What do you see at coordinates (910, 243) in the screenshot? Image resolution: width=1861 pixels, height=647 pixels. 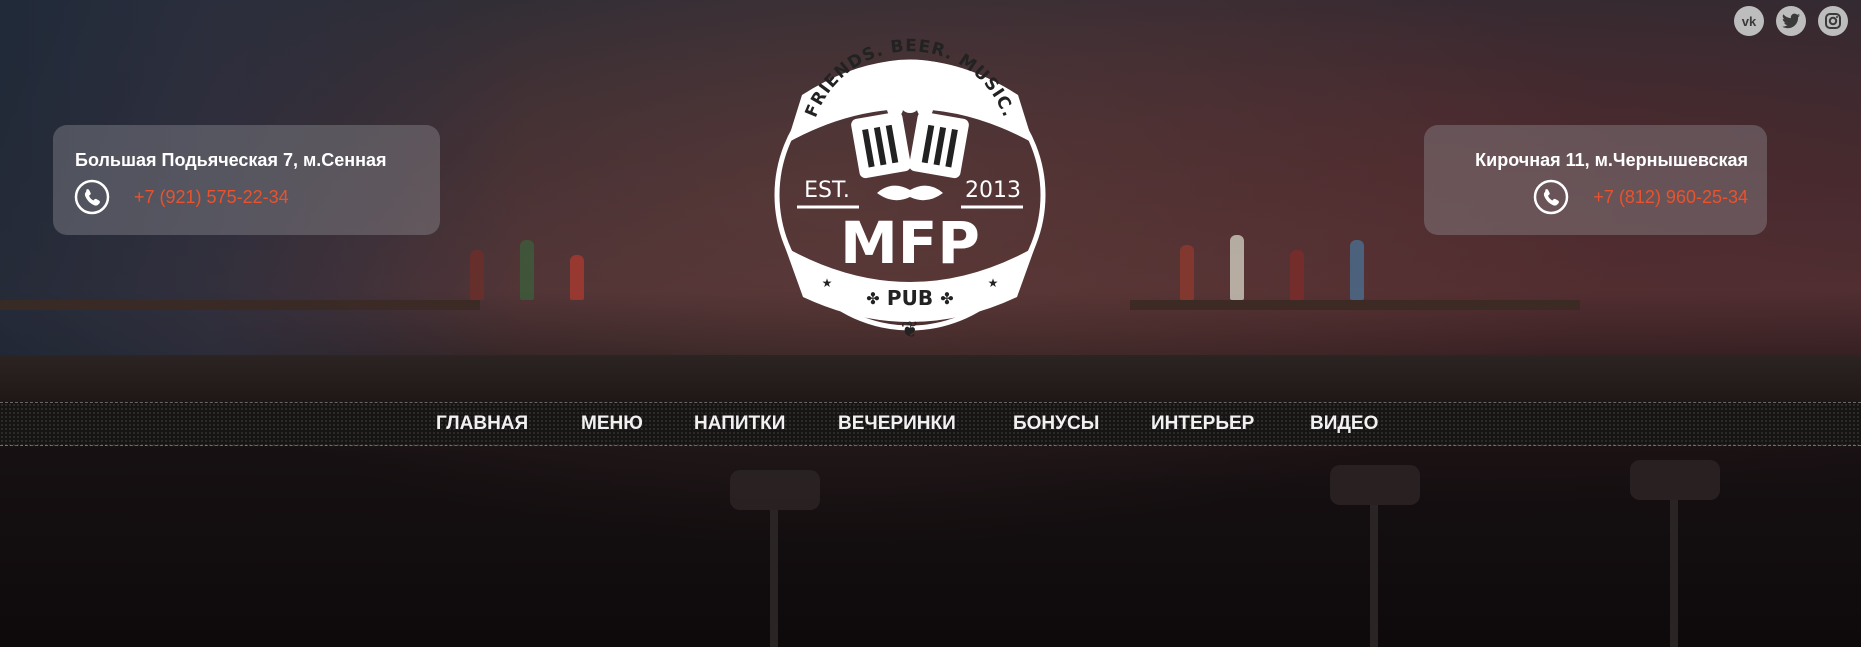 I see `logo-name: MFP` at bounding box center [910, 243].